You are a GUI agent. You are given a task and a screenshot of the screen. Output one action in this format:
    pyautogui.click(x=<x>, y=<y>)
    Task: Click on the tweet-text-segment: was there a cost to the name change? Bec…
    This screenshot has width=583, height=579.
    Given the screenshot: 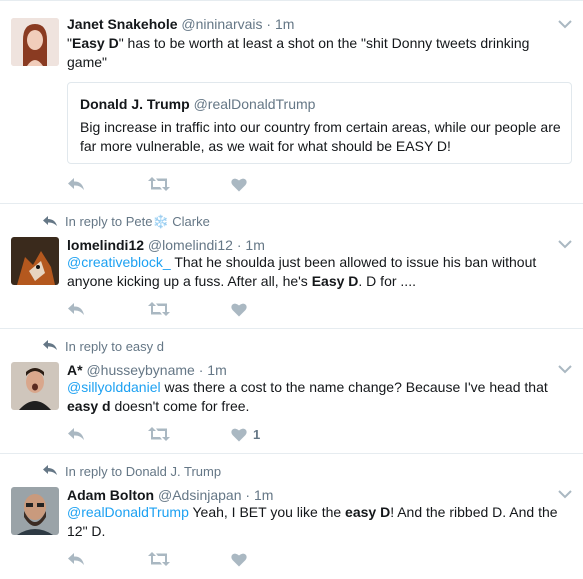 What is the action you would take?
    pyautogui.click(x=354, y=387)
    